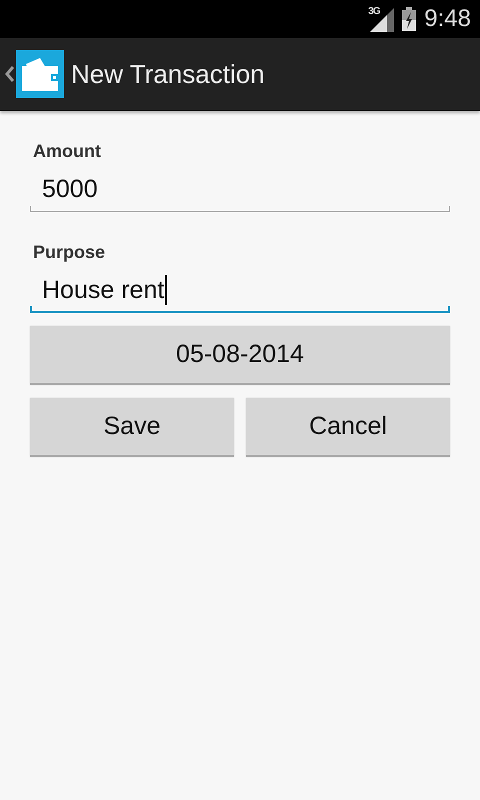 The height and width of the screenshot is (800, 480). I want to click on input-field: House rent, so click(240, 291).